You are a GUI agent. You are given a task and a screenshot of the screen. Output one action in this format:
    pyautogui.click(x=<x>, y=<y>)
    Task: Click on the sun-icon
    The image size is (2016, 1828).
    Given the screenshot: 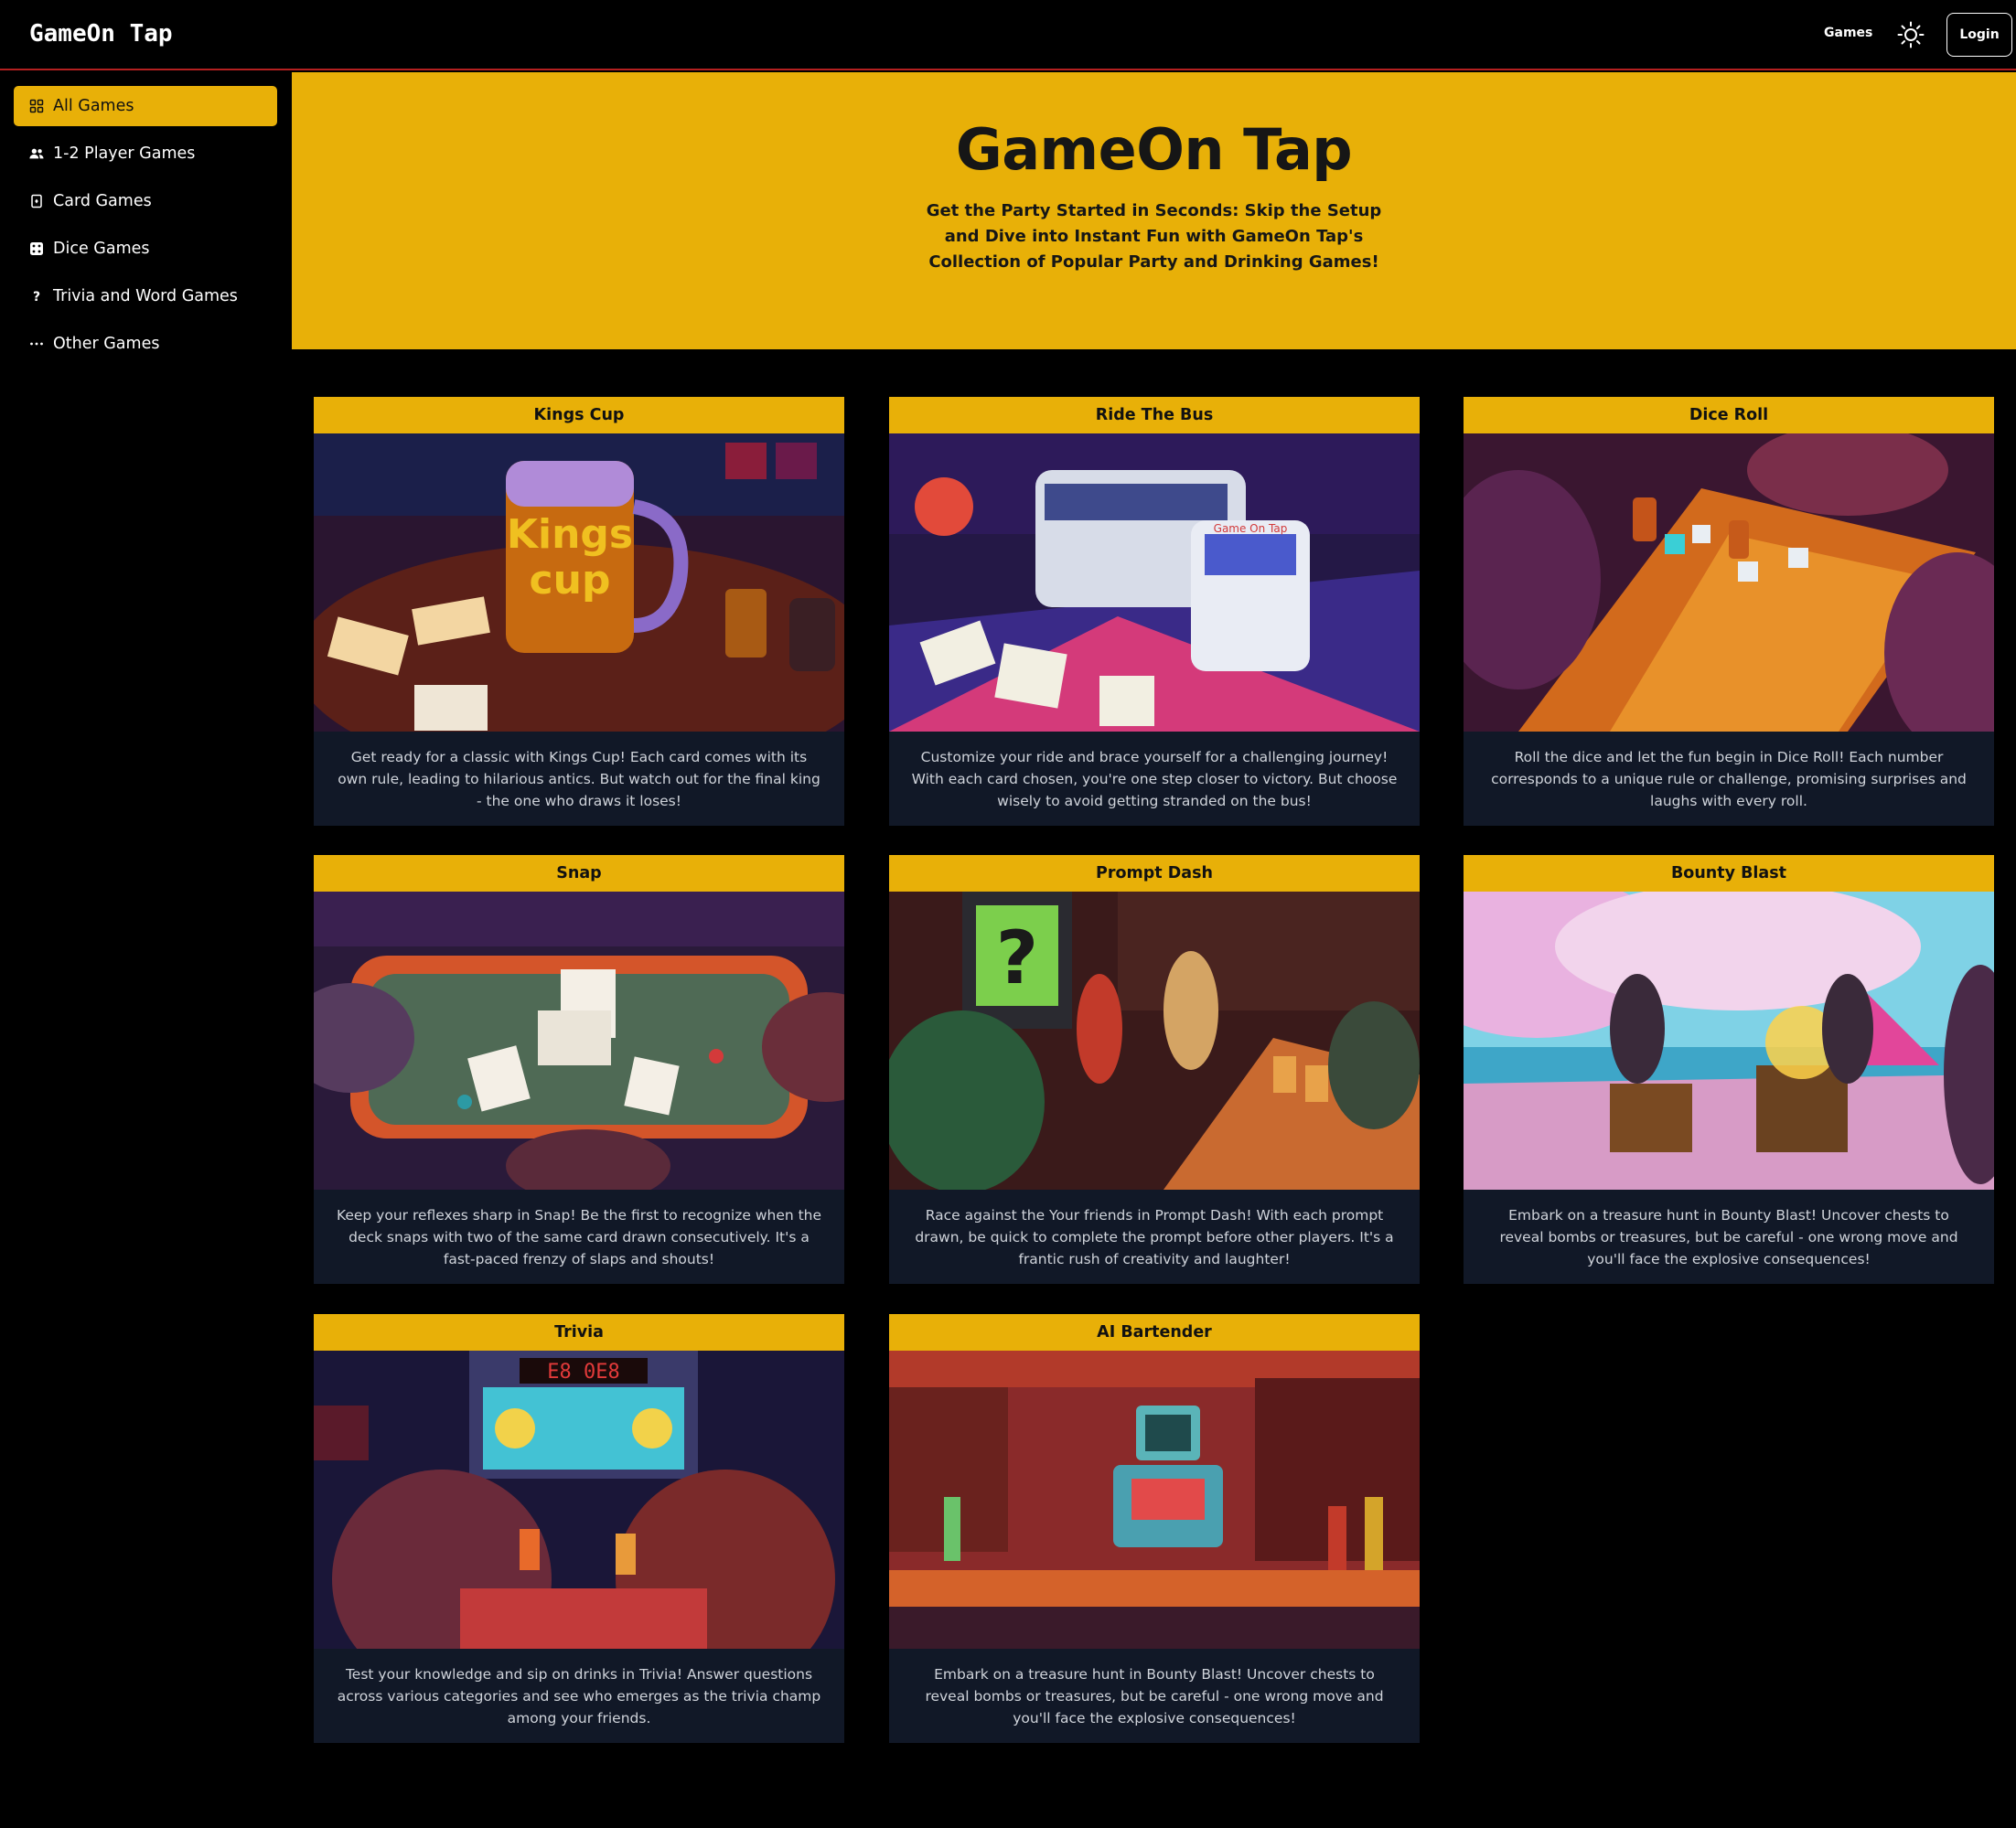 What is the action you would take?
    pyautogui.click(x=1911, y=34)
    